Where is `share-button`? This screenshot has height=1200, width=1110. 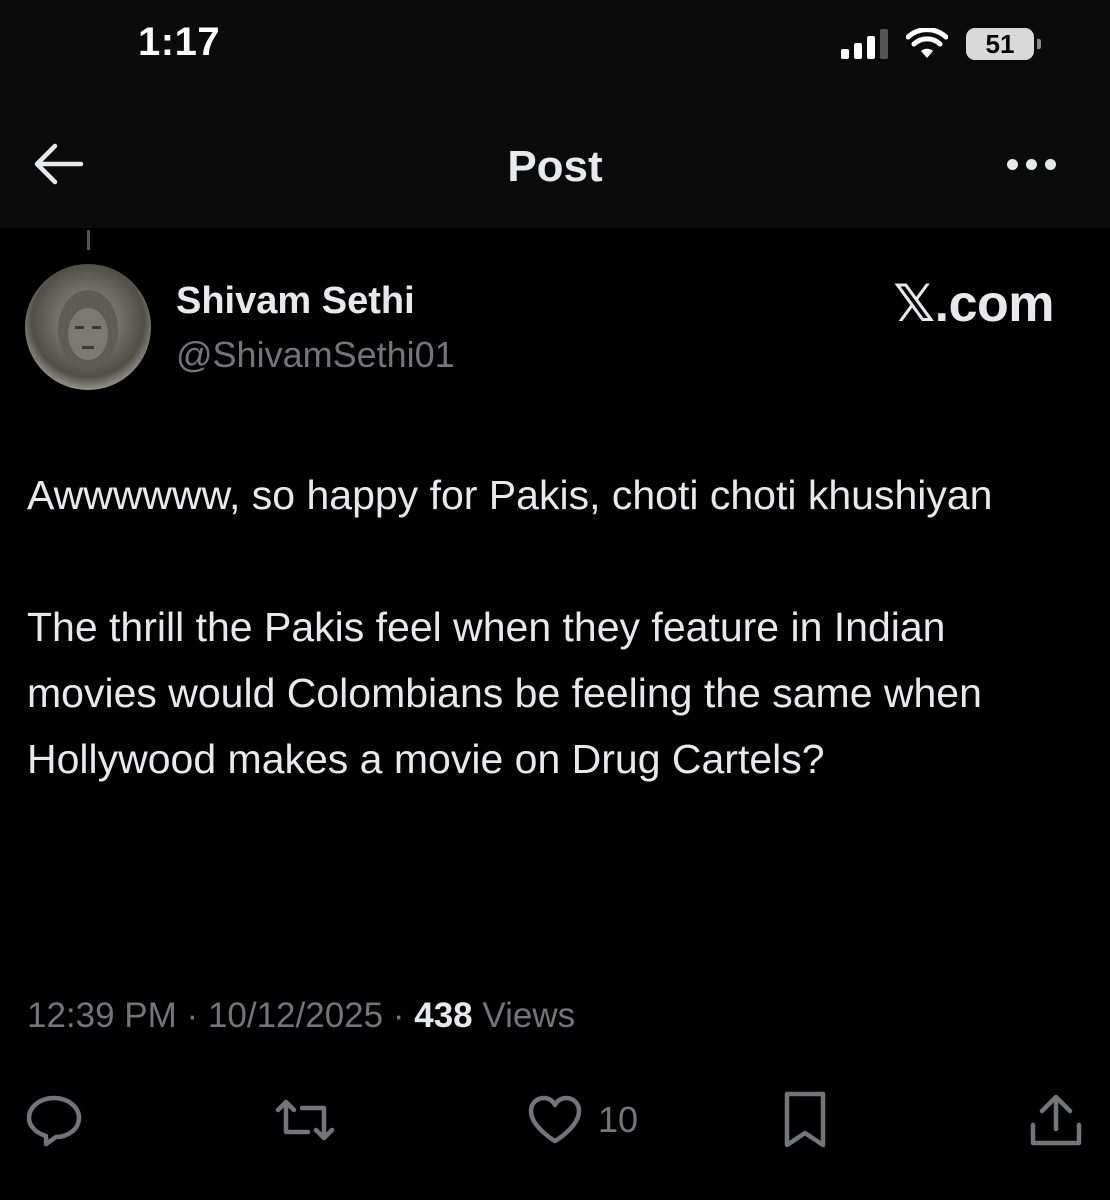
share-button is located at coordinates (1056, 1120).